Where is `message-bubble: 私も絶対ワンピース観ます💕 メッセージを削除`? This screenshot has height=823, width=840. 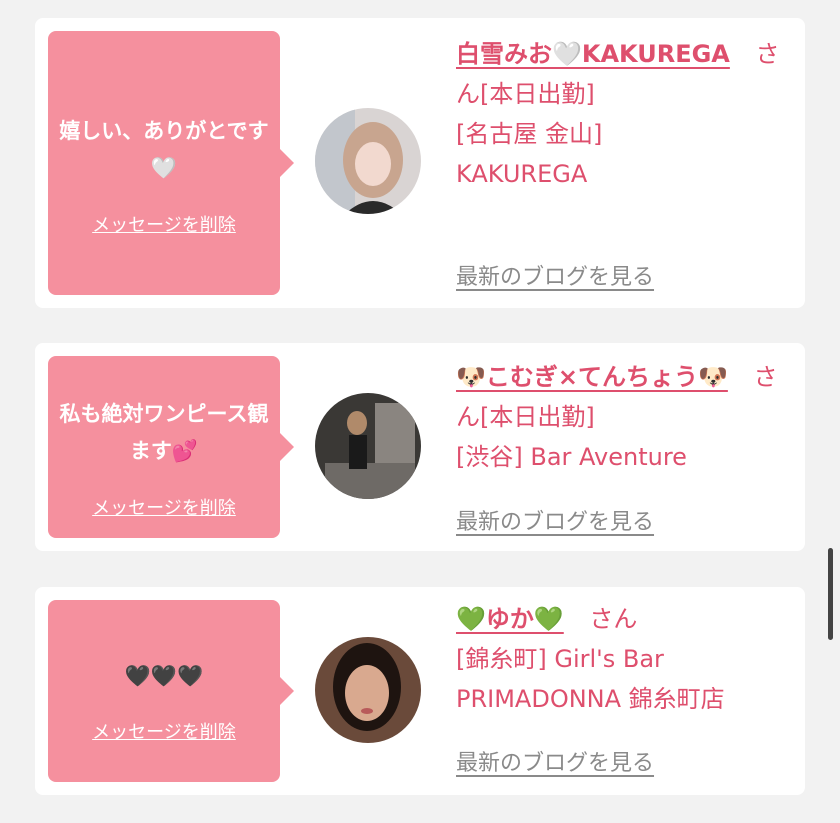
message-bubble: 私も絶対ワンピース観ます💕 メッセージを削除 is located at coordinates (171, 447).